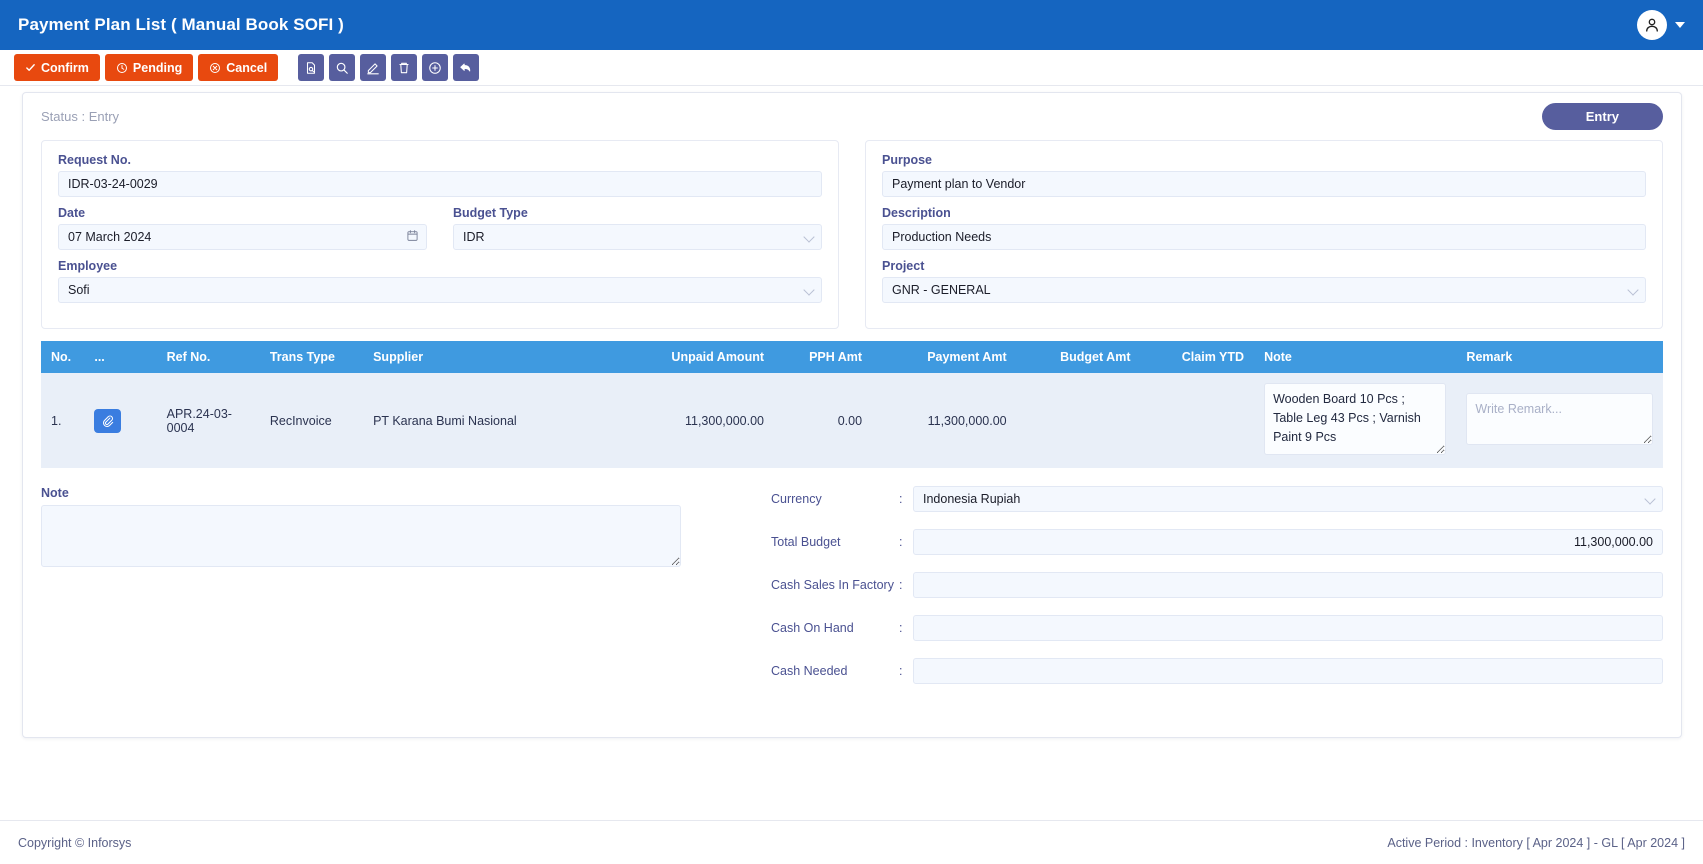 This screenshot has width=1703, height=864. I want to click on cell-remark, so click(1559, 420).